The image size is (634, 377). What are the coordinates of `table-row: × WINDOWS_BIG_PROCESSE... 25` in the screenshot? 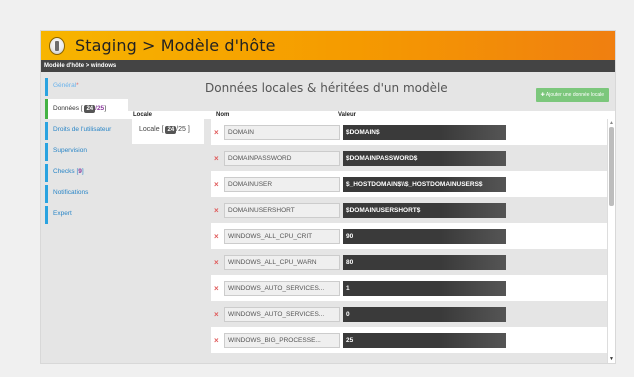 It's located at (409, 340).